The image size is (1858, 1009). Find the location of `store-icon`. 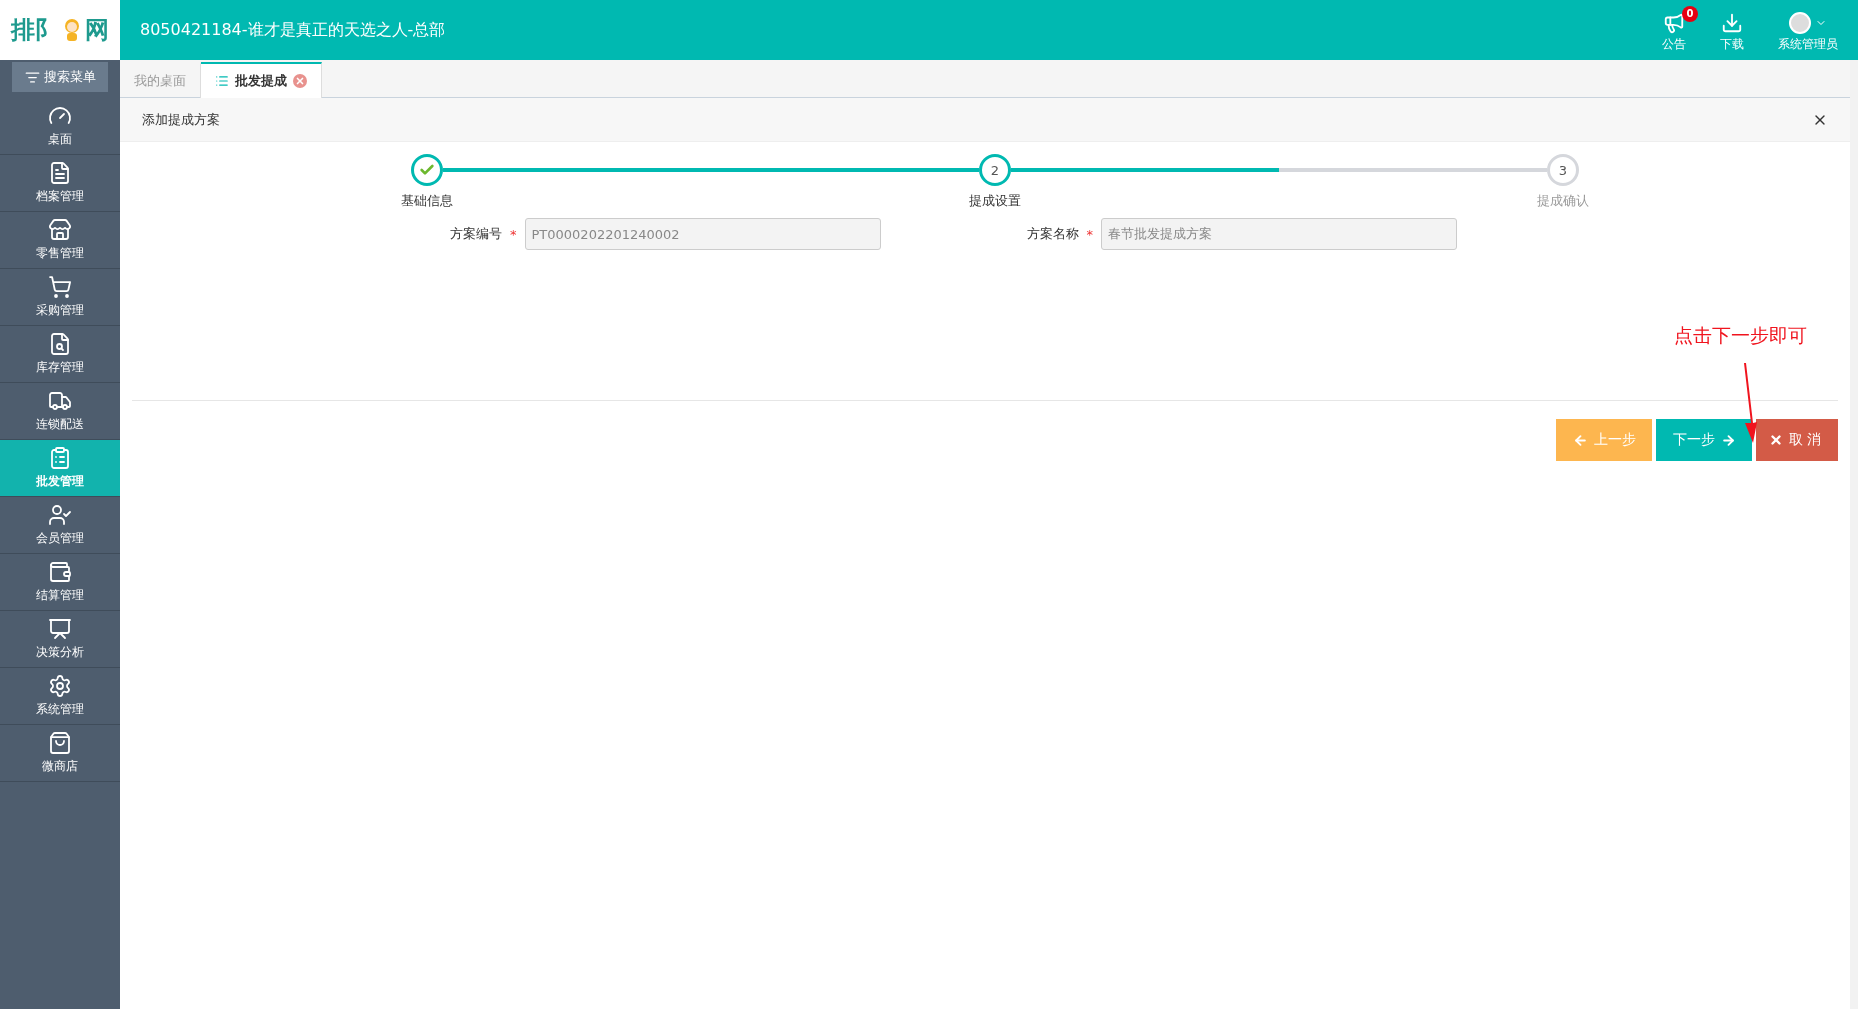

store-icon is located at coordinates (60, 230).